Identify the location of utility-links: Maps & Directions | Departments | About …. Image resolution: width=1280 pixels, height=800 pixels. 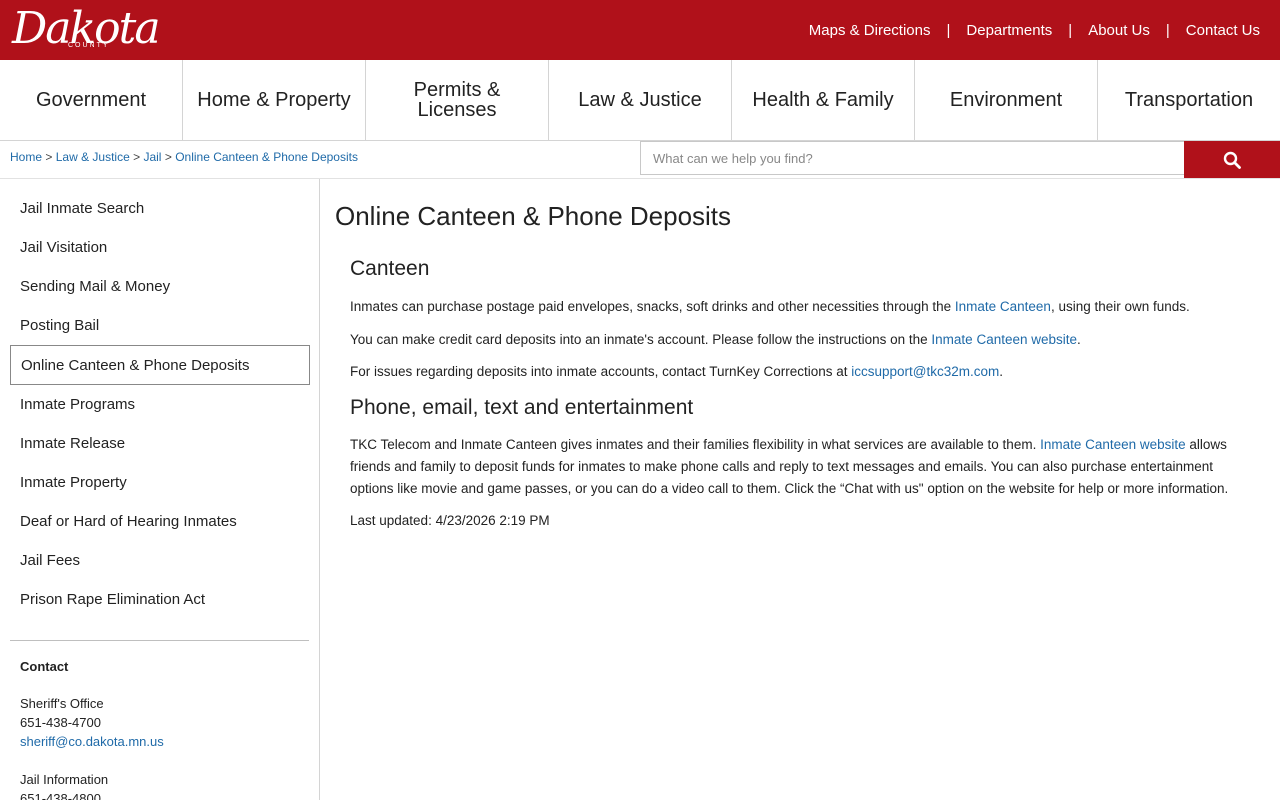
(1034, 30).